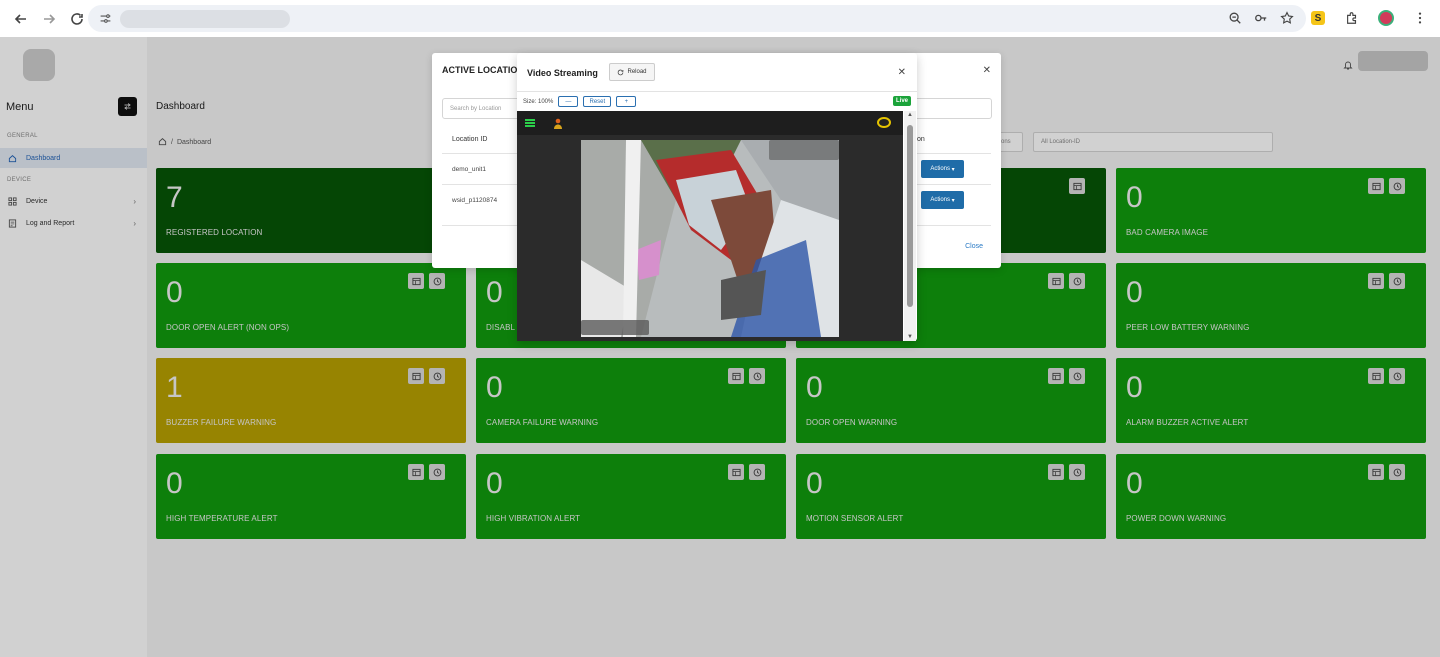 Image resolution: width=1440 pixels, height=657 pixels. I want to click on arrow-right-icon, so click(50, 18).